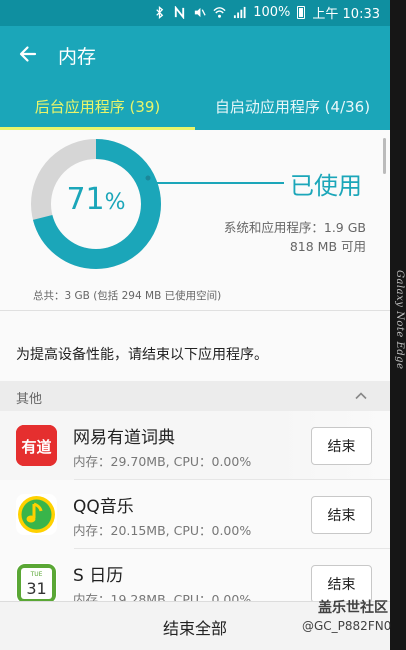 This screenshot has height=650, width=406. Describe the element at coordinates (36, 588) in the screenshot. I see `calendar-date: 31` at that location.